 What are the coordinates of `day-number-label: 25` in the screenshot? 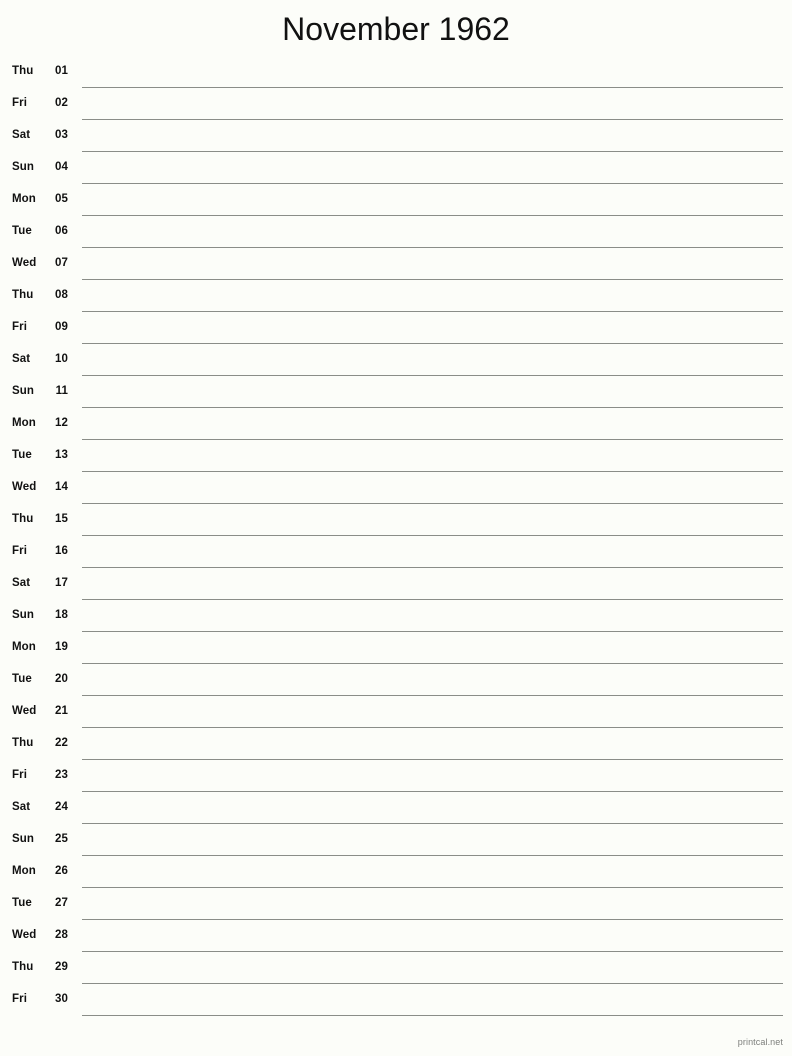 It's located at (61, 839).